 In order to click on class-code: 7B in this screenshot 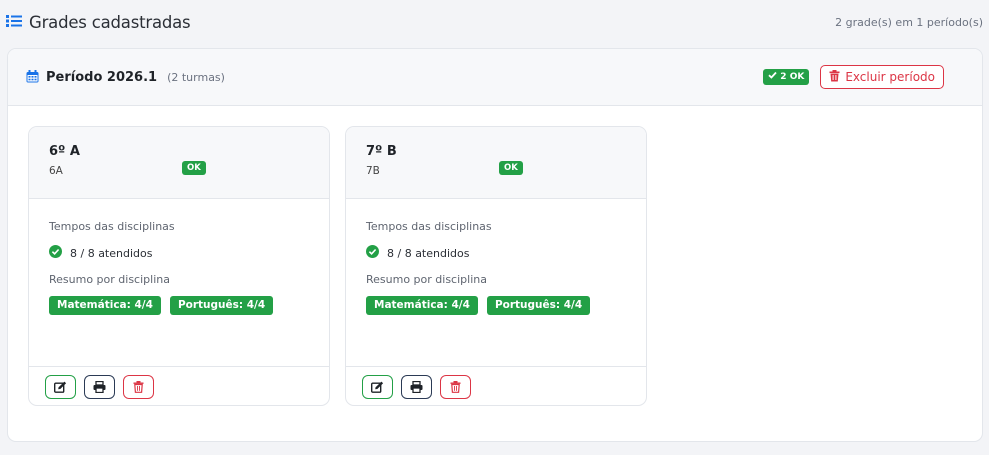, I will do `click(373, 171)`.